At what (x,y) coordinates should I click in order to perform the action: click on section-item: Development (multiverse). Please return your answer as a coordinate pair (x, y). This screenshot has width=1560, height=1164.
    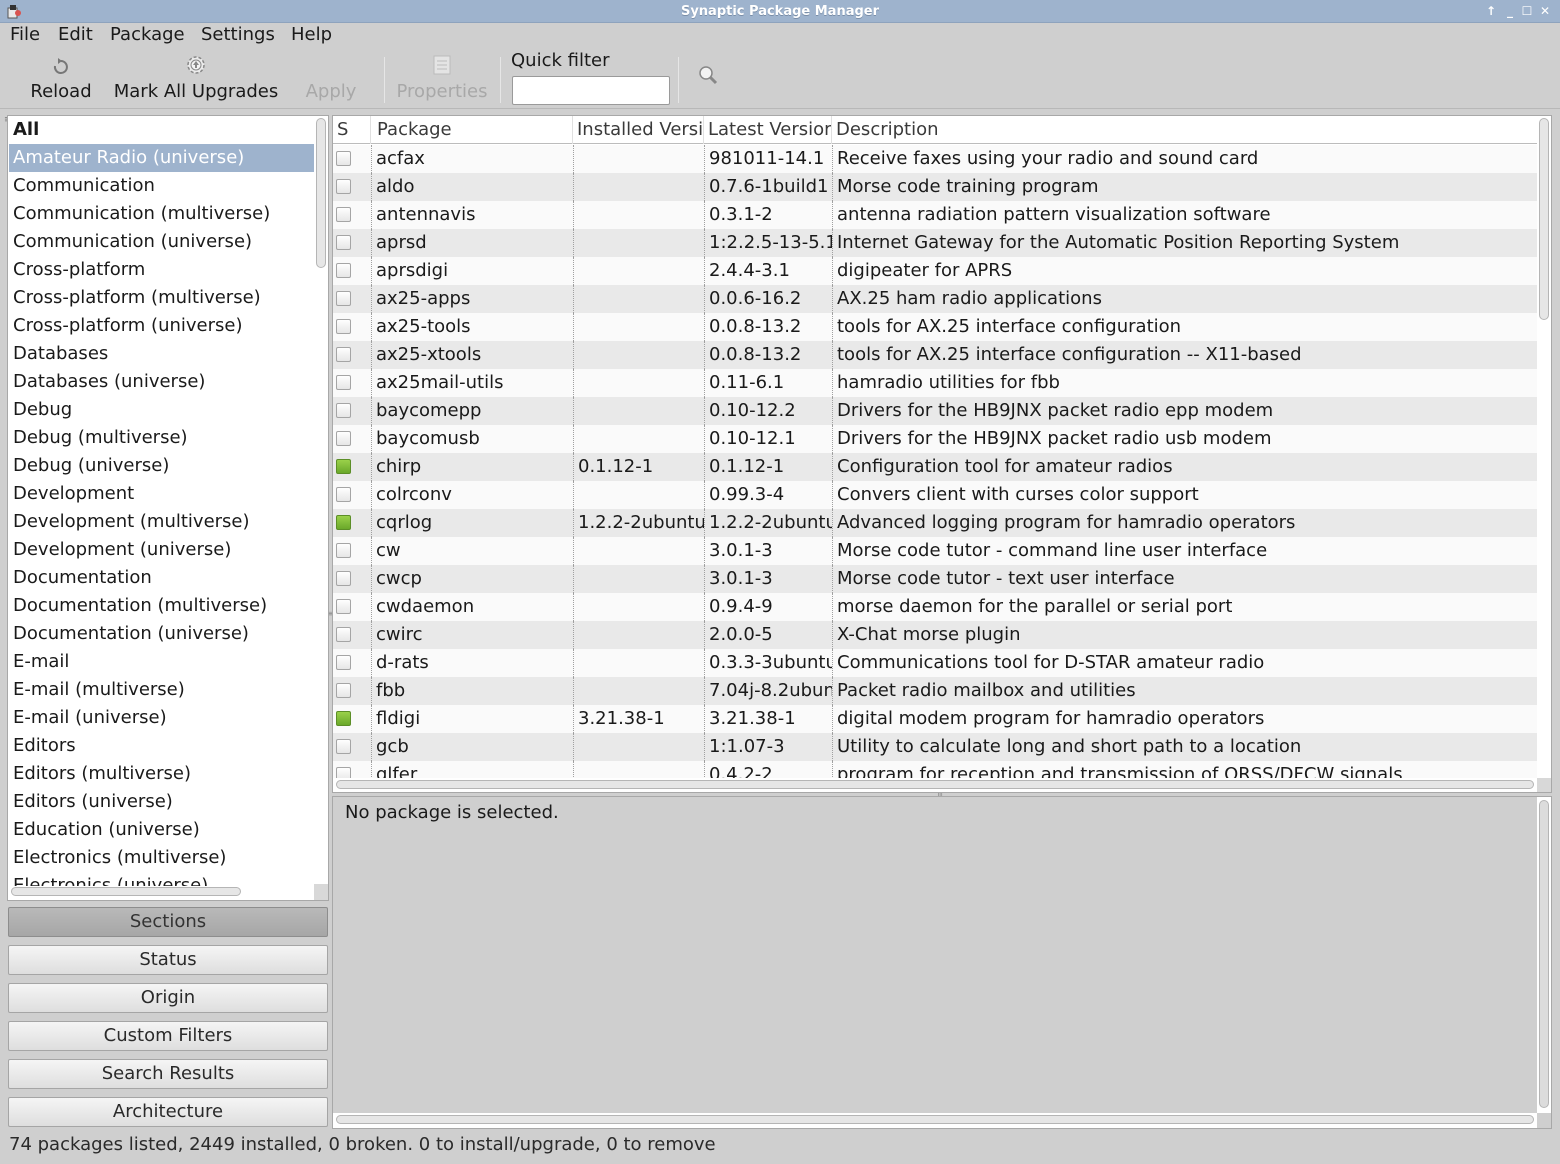
    Looking at the image, I should click on (161, 522).